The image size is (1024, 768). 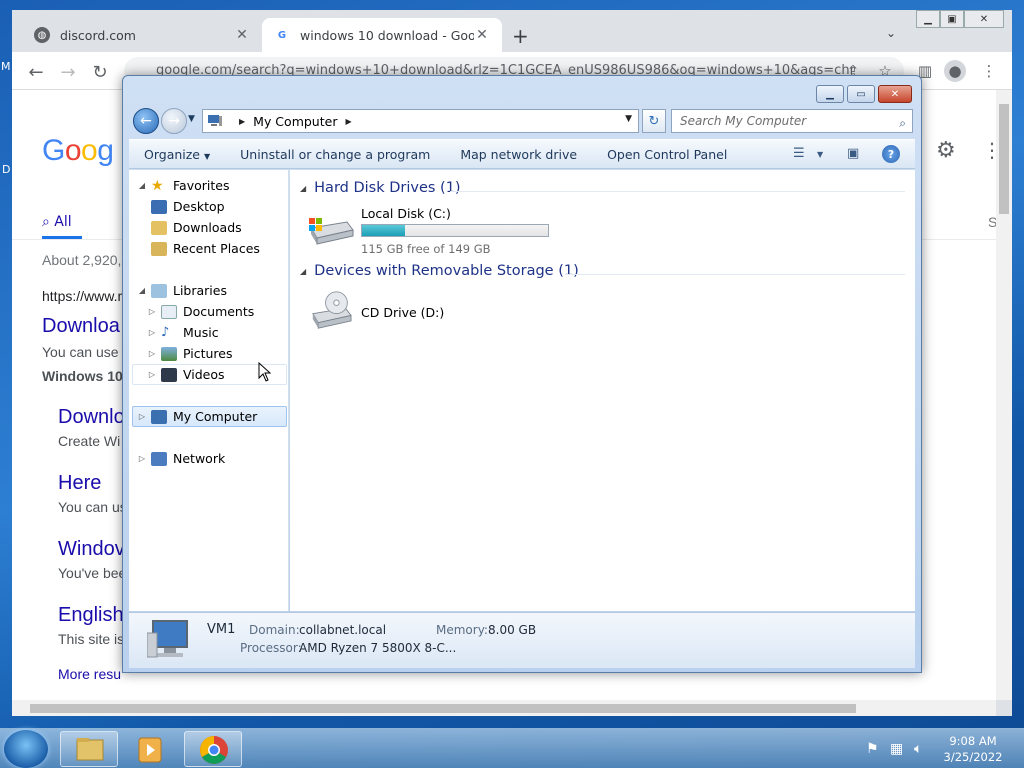 What do you see at coordinates (332, 310) in the screenshot?
I see `cd-drive-icon` at bounding box center [332, 310].